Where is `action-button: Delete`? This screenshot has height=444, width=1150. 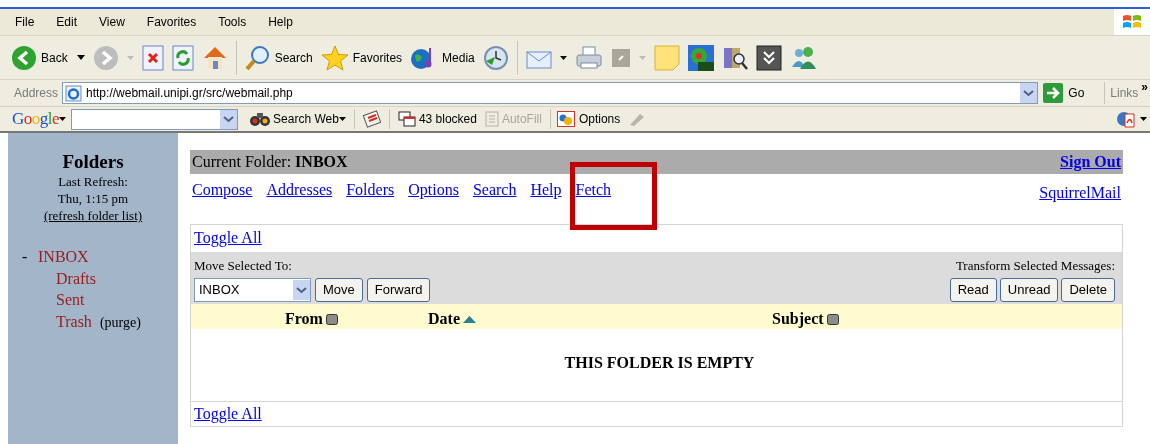 action-button: Delete is located at coordinates (1088, 290).